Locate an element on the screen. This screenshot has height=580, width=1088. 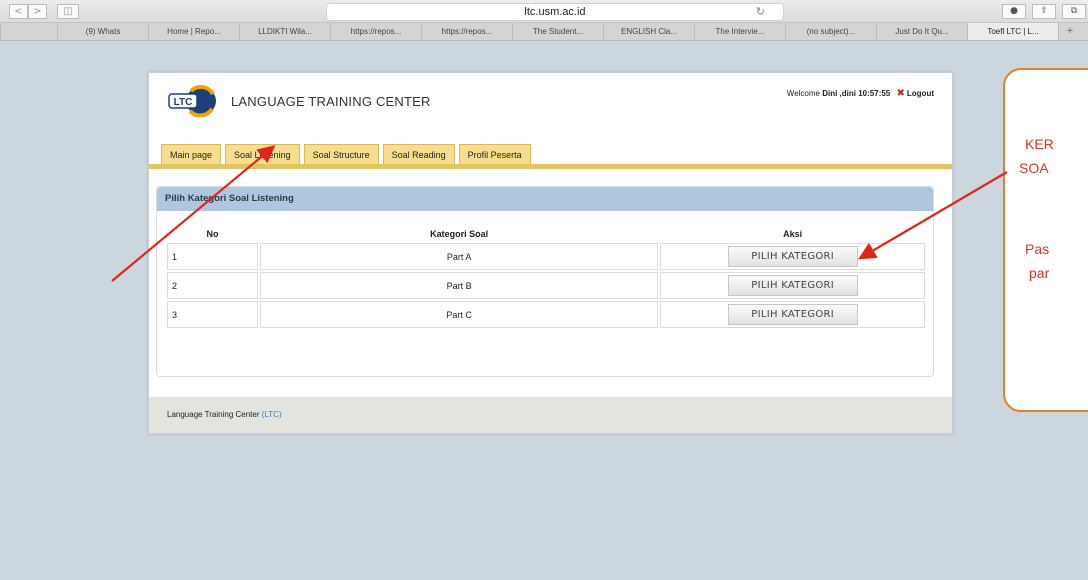
arrow-to-pilih-kategori is located at coordinates (933, 215).